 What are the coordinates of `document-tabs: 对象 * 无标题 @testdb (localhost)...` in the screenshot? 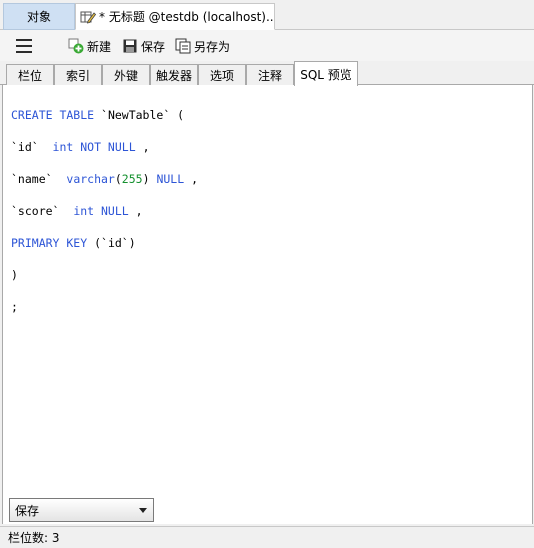 It's located at (267, 15).